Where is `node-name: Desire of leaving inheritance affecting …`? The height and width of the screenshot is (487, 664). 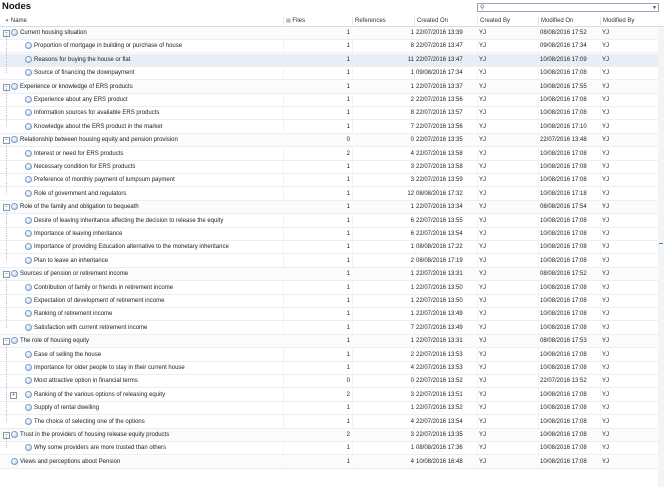 node-name: Desire of leaving inheritance affecting … is located at coordinates (156, 221).